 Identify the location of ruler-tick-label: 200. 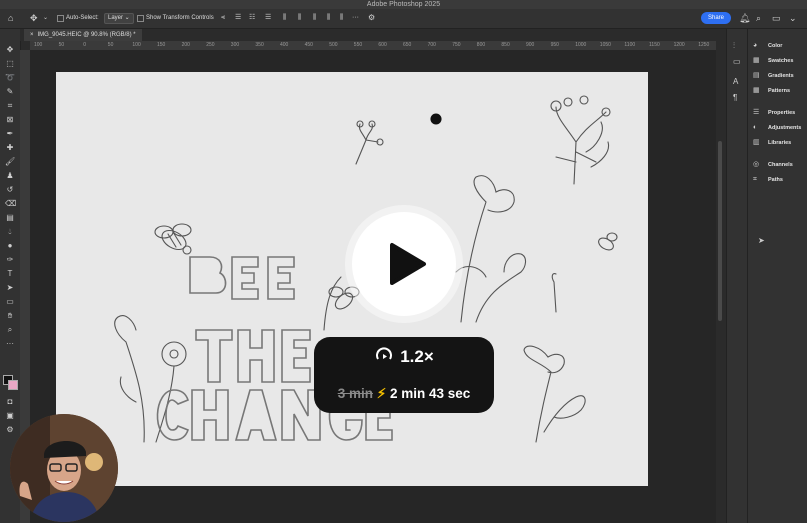
(185, 45).